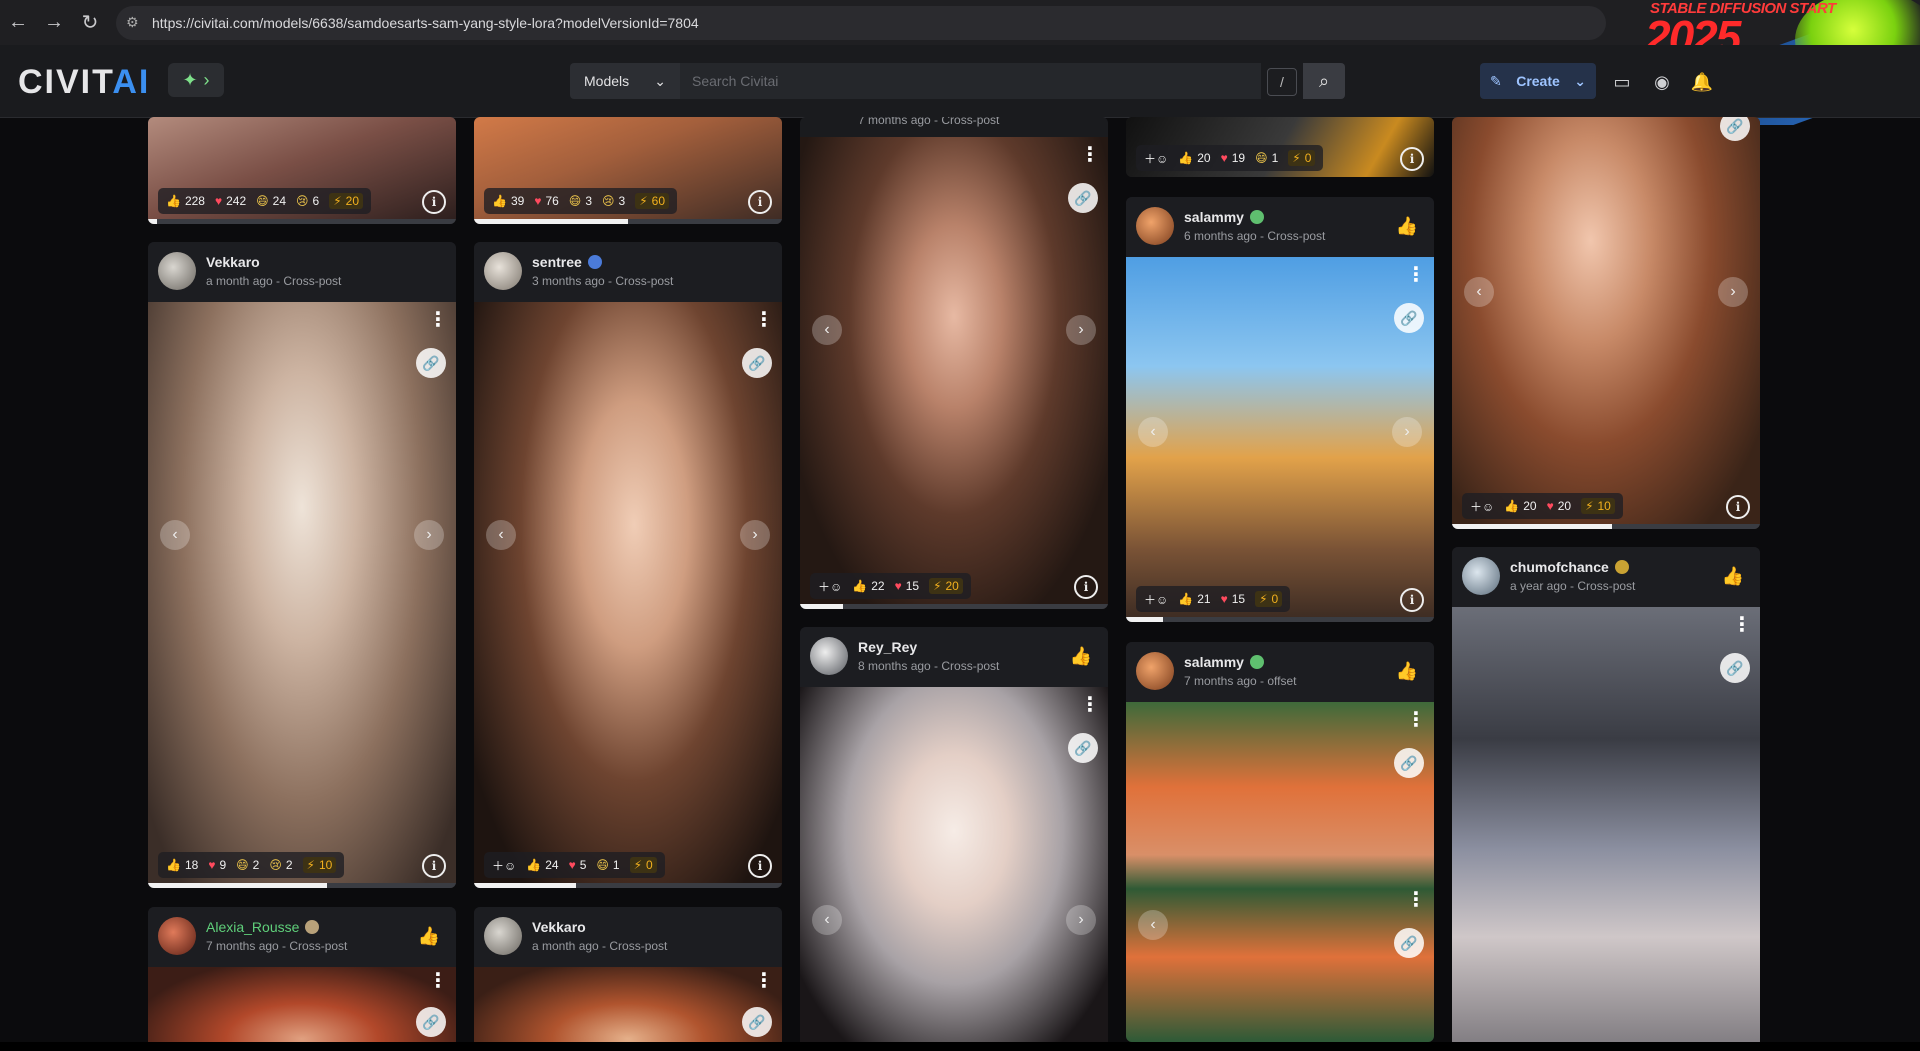  I want to click on buzz-tip: ⚡ 20, so click(946, 586).